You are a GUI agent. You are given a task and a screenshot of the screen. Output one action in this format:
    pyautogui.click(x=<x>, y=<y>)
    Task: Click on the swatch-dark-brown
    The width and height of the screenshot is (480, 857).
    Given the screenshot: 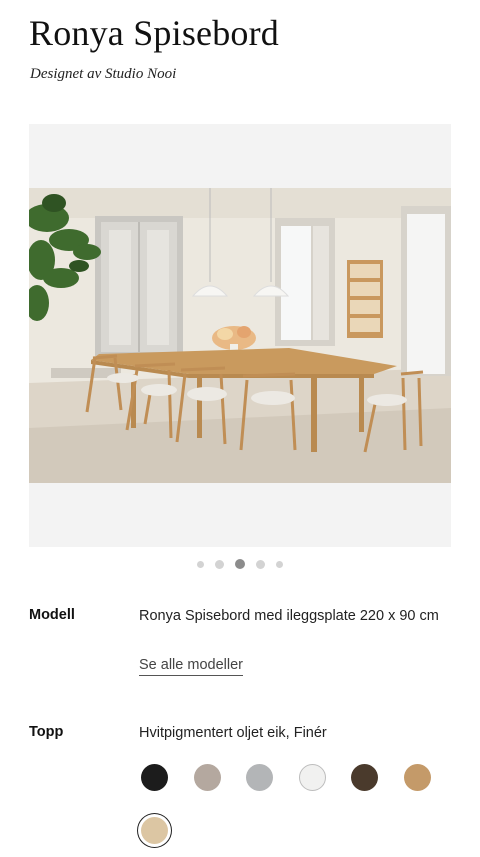 What is the action you would take?
    pyautogui.click(x=364, y=777)
    